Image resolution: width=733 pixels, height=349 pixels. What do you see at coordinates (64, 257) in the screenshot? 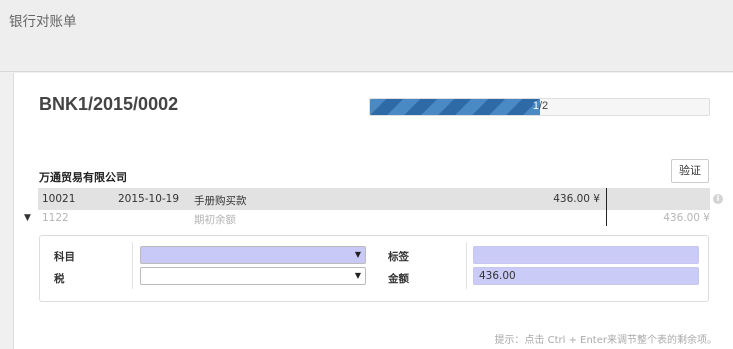
I see `account-label: 科目` at bounding box center [64, 257].